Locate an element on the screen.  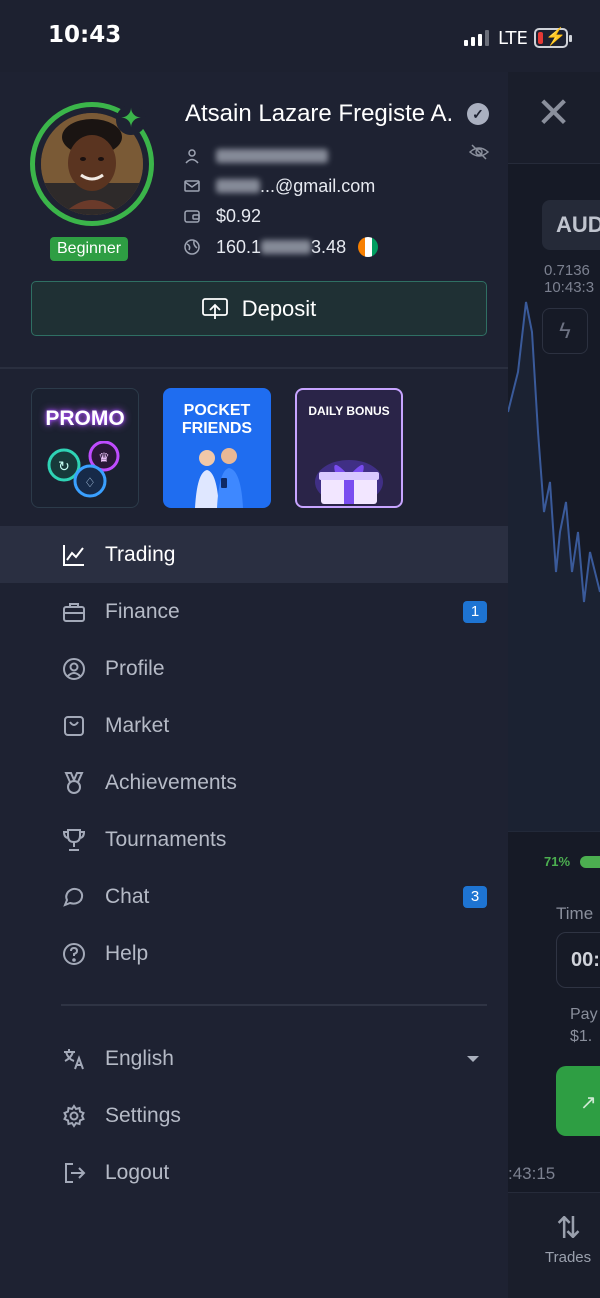
menu-label-finance: Finance is located at coordinates (142, 611).